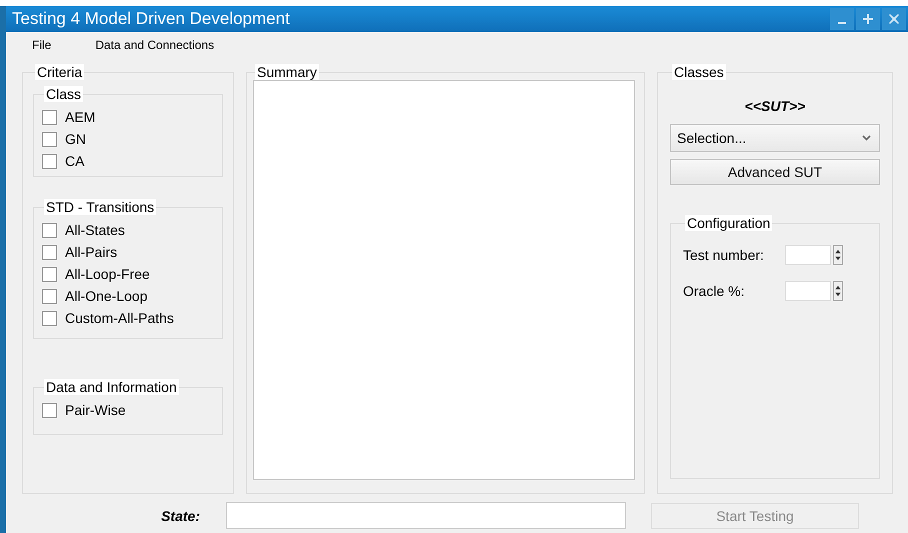  Describe the element at coordinates (111, 387) in the screenshot. I see `group-title: Data and Information` at that location.